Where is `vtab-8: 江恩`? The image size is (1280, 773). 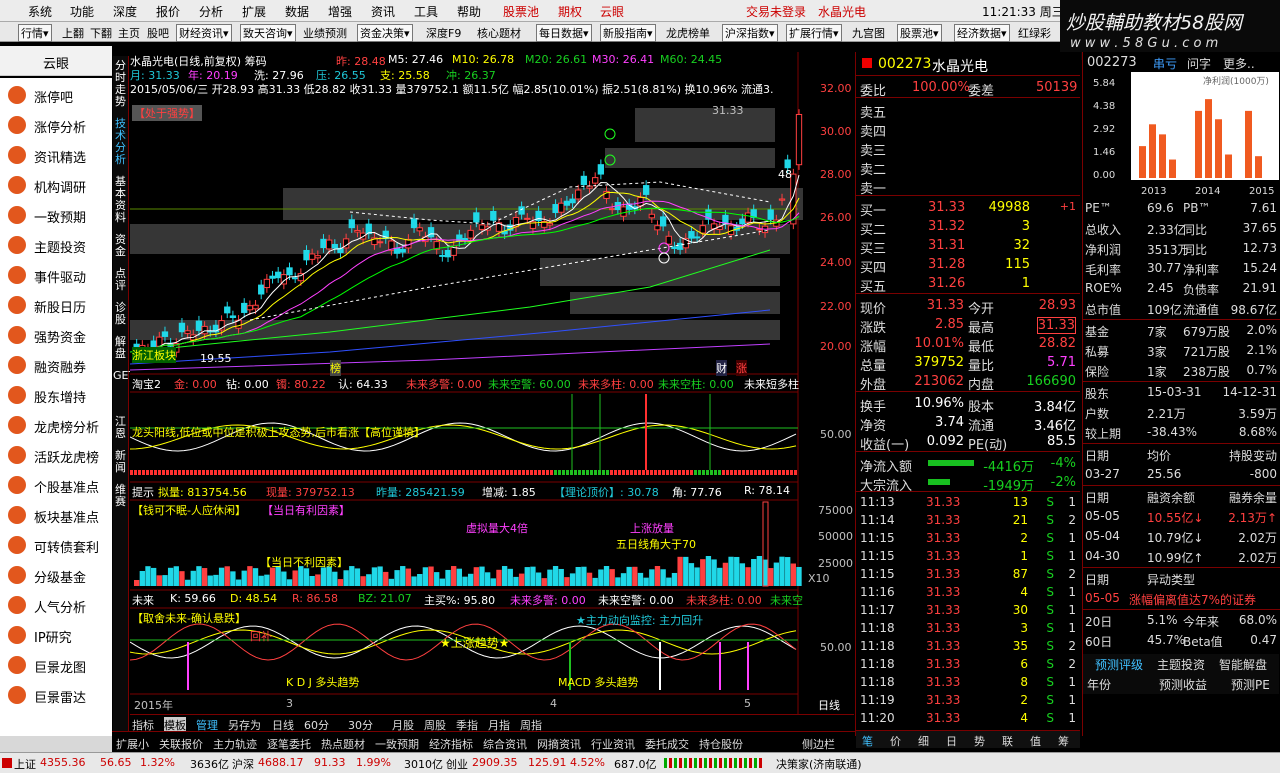
vtab-8: 江恩 is located at coordinates (120, 428).